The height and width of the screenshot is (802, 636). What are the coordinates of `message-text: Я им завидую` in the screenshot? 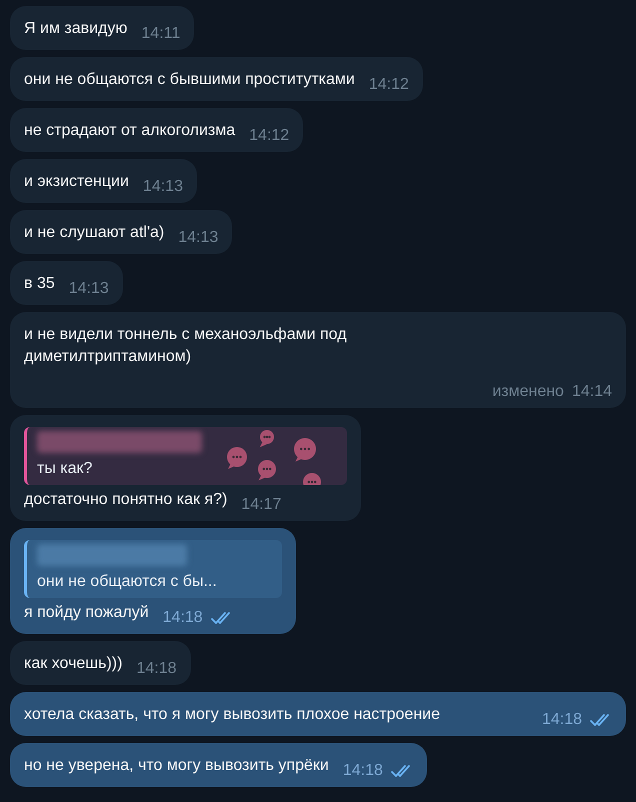 It's located at (76, 29).